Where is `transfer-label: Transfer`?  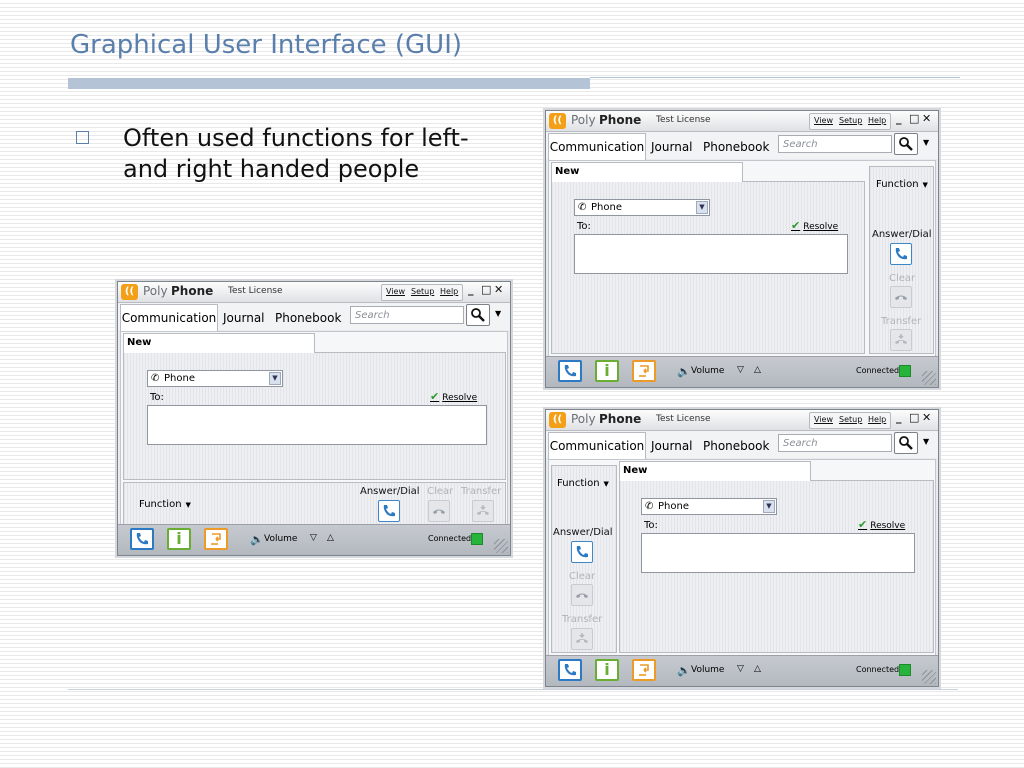 transfer-label: Transfer is located at coordinates (901, 321).